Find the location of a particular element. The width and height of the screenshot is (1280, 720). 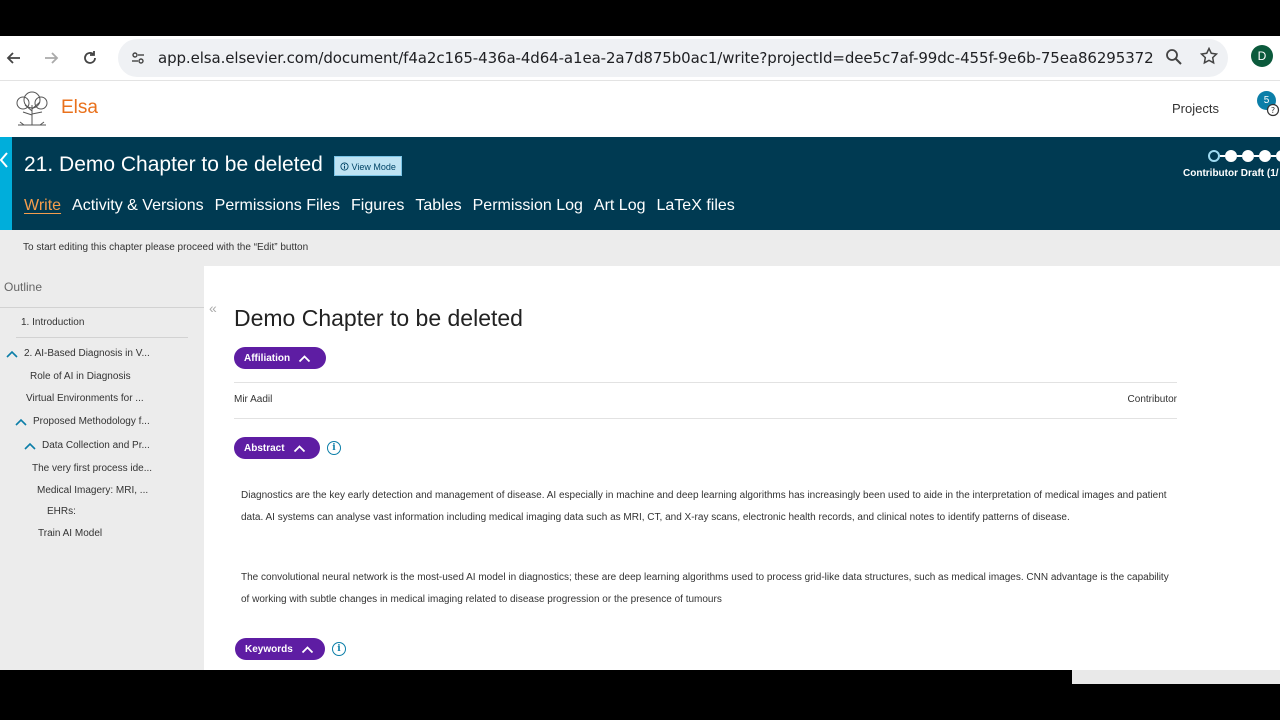

tab-figures: Figures is located at coordinates (377, 206).